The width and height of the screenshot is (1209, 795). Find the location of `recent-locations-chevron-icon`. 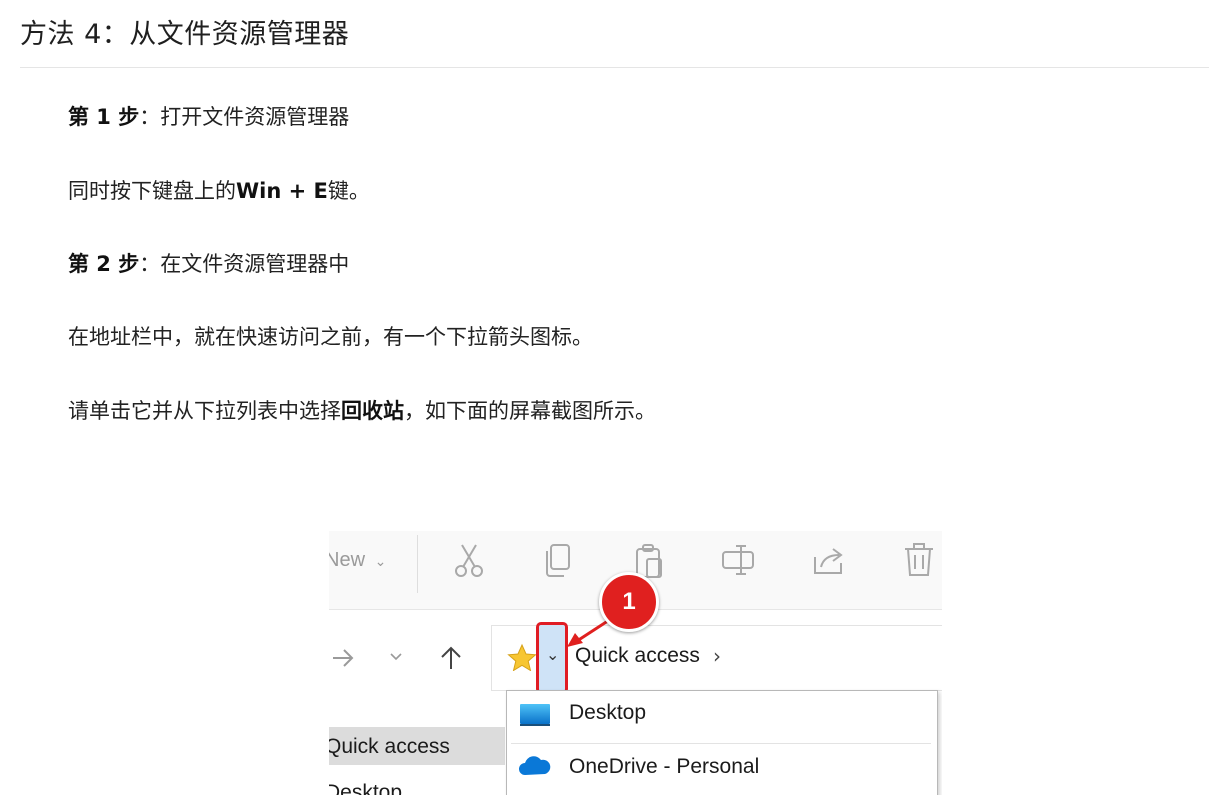

recent-locations-chevron-icon is located at coordinates (396, 657).